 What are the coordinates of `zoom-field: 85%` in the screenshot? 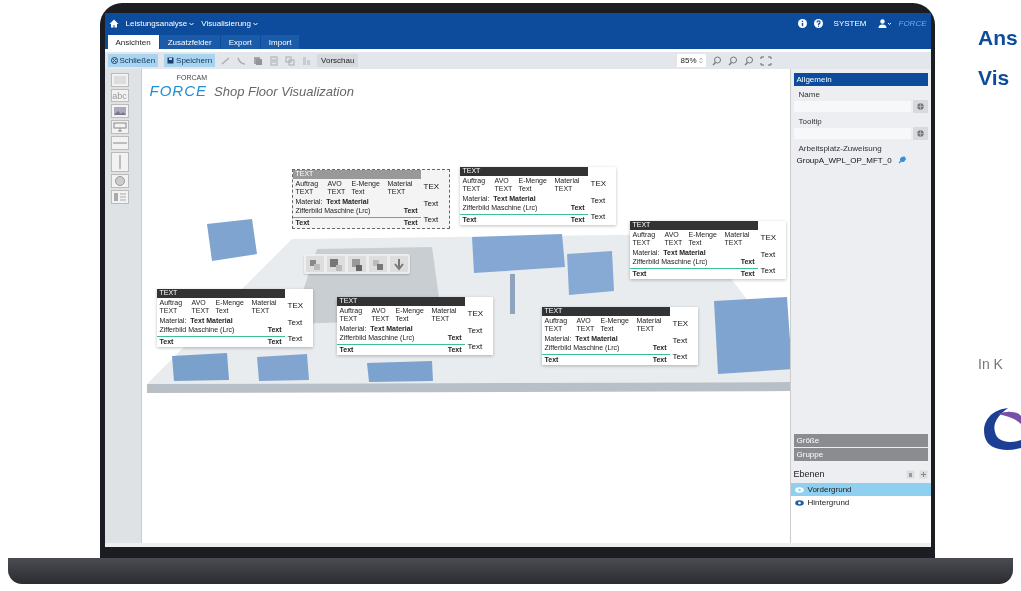 It's located at (691, 60).